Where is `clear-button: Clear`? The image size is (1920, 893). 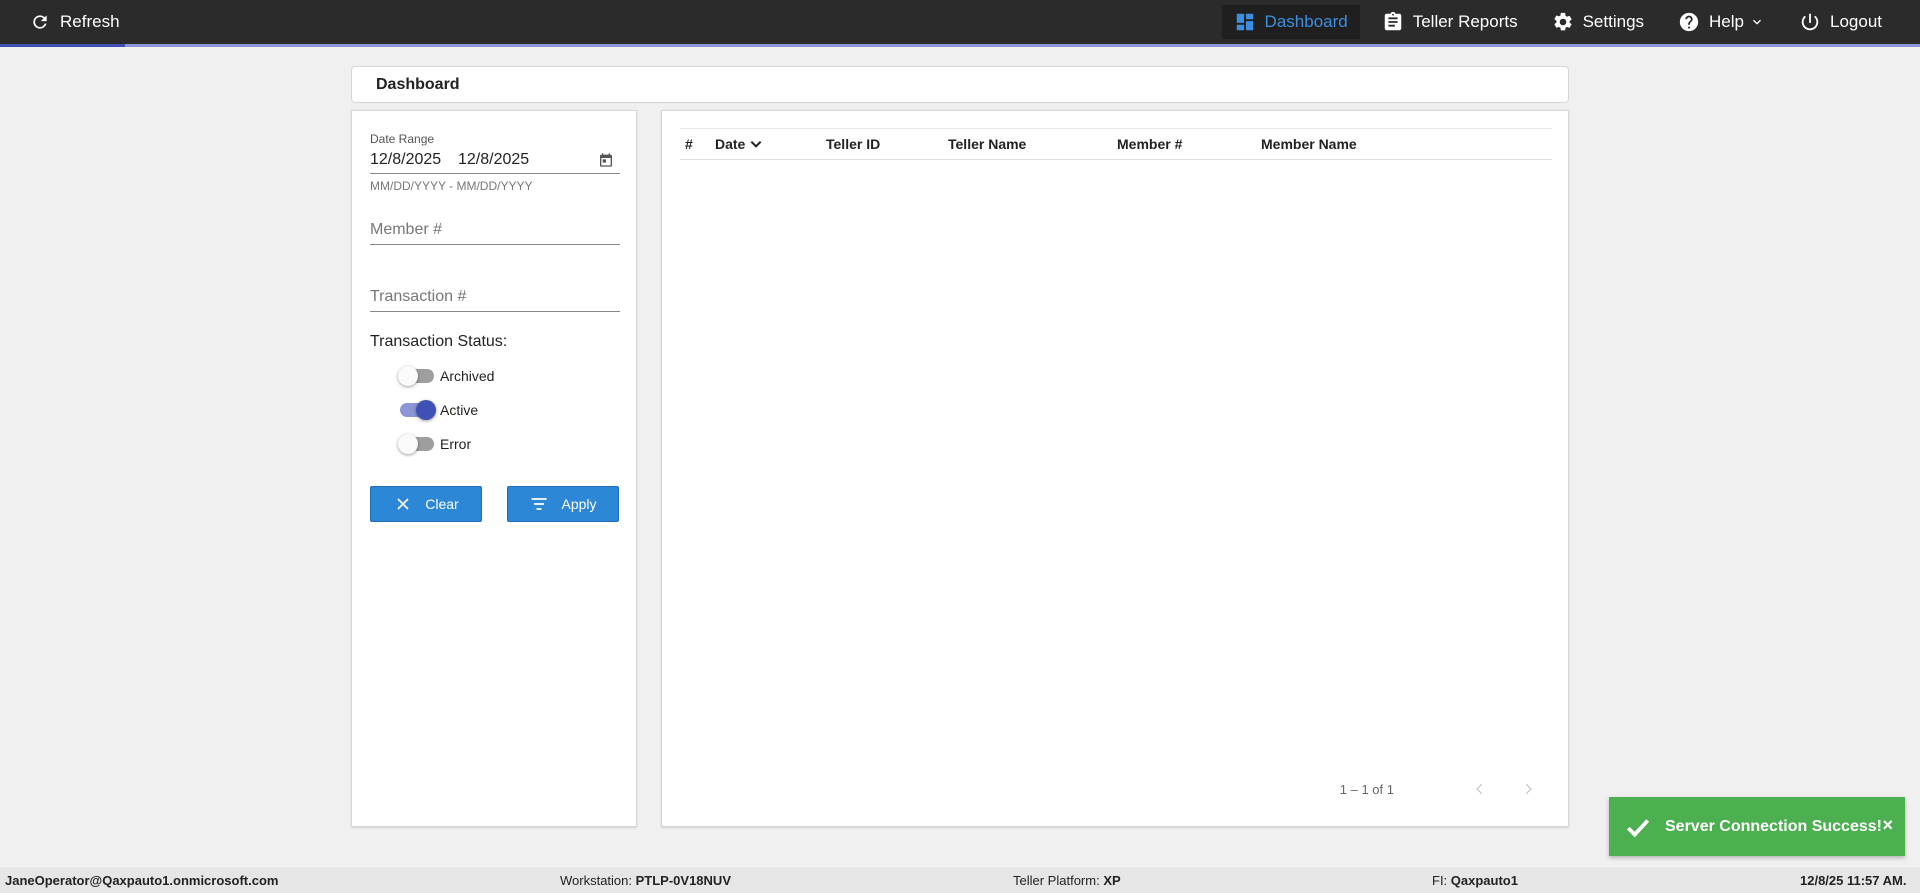 clear-button: Clear is located at coordinates (426, 504).